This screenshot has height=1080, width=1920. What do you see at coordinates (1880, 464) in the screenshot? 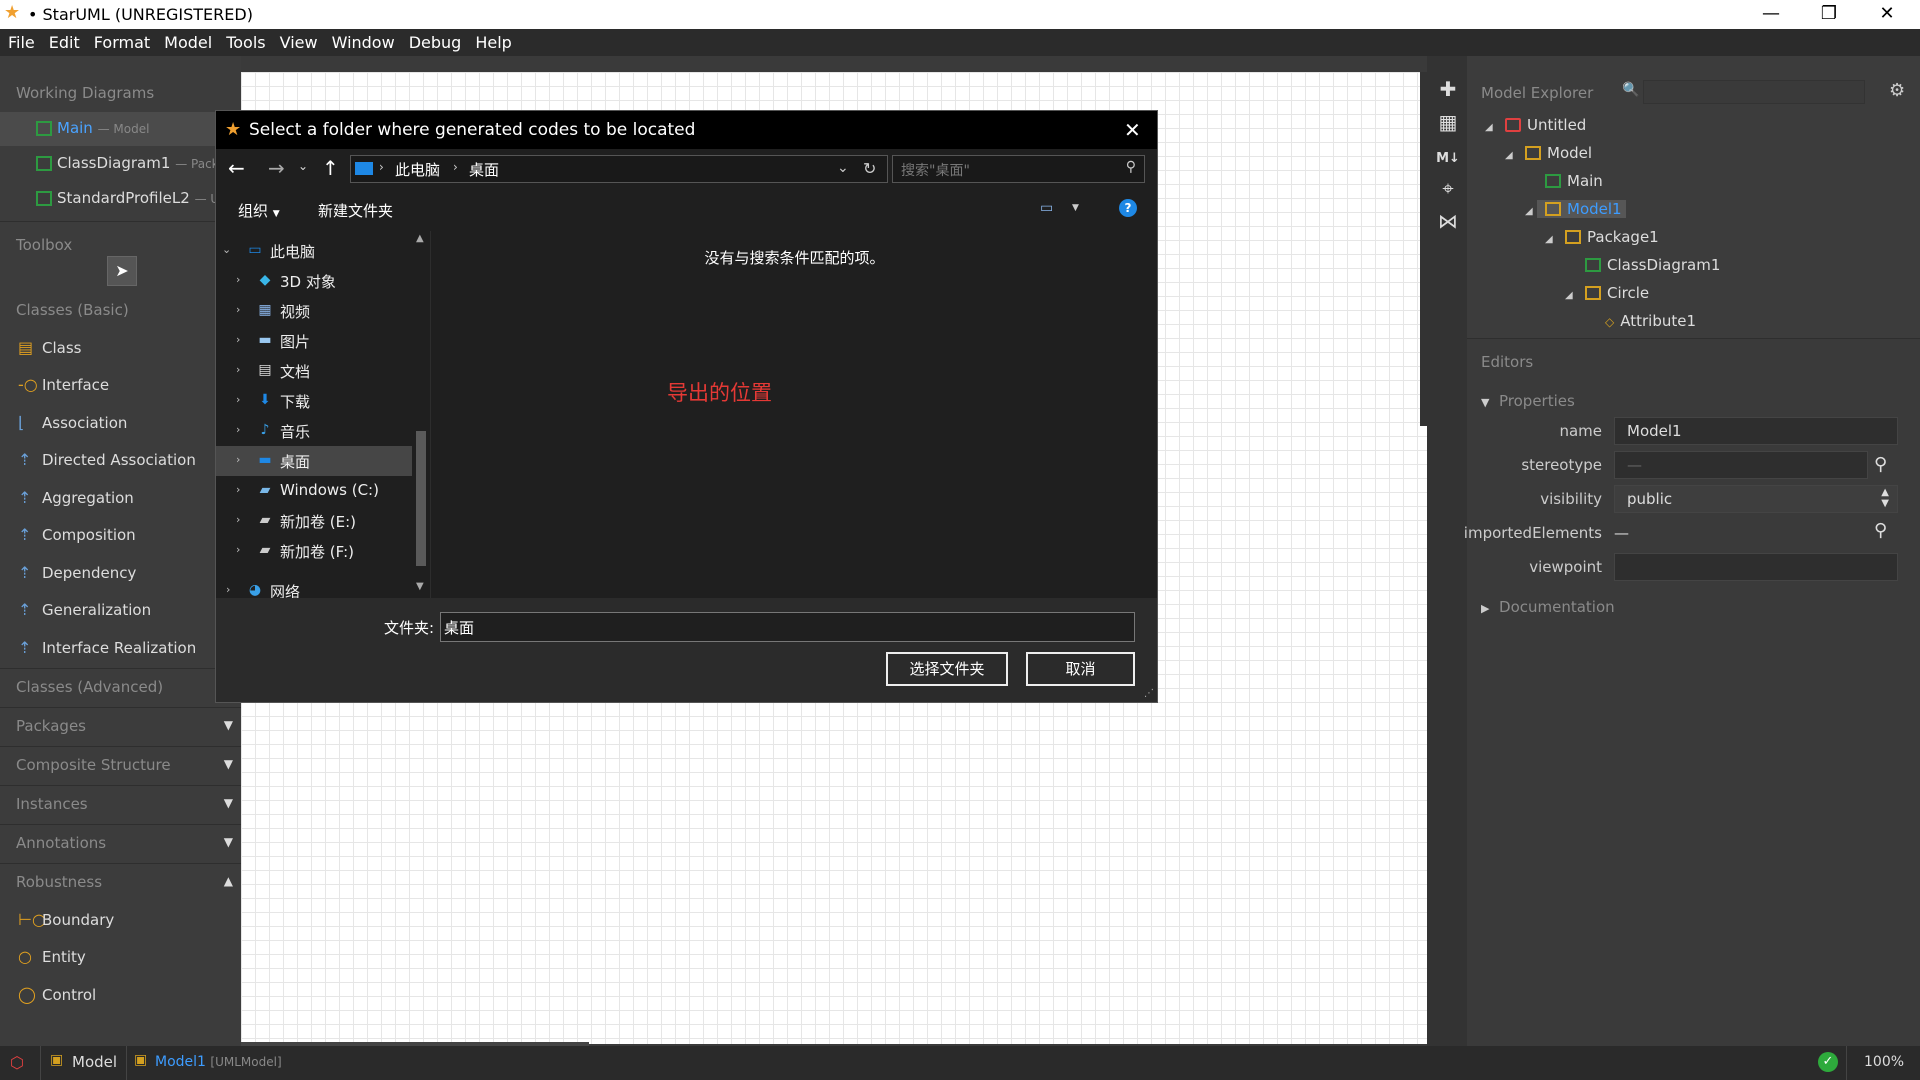
I see `stereotype-search-icon: ⚲` at bounding box center [1880, 464].